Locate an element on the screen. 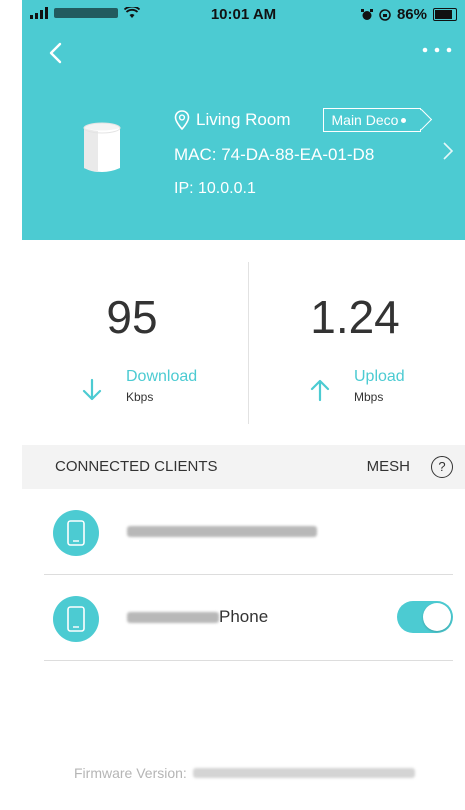  client-row: Phone is located at coordinates (243, 618).